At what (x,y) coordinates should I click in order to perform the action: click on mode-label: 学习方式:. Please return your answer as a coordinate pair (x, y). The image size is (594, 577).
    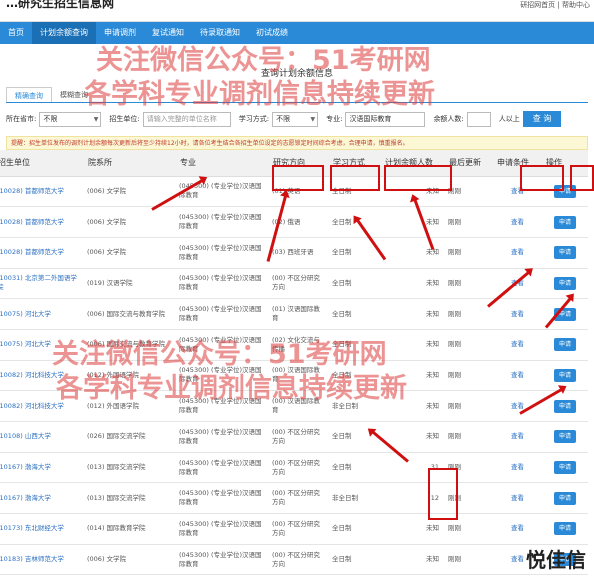
    Looking at the image, I should click on (254, 119).